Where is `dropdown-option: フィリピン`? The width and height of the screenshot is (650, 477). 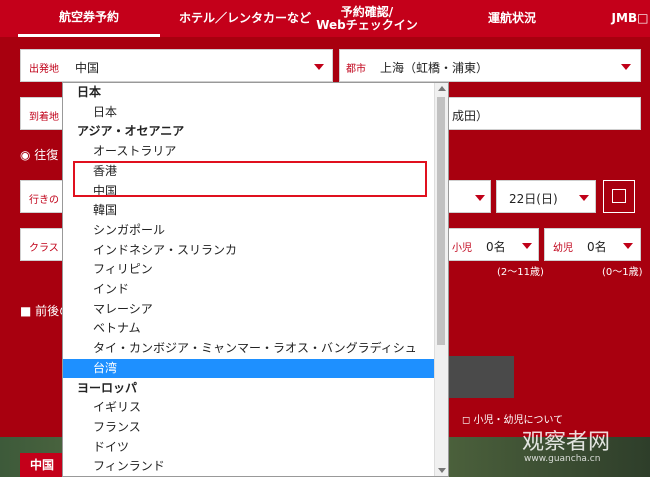 dropdown-option: フィリピン is located at coordinates (255, 269).